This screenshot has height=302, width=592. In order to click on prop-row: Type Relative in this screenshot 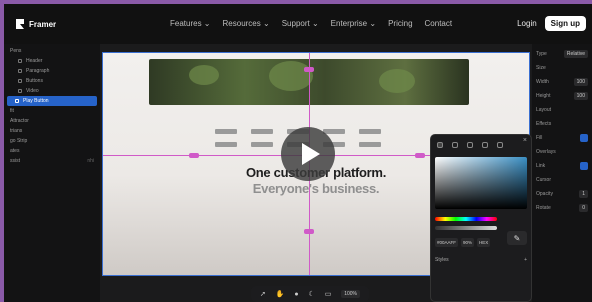, I will do `click(562, 54)`.